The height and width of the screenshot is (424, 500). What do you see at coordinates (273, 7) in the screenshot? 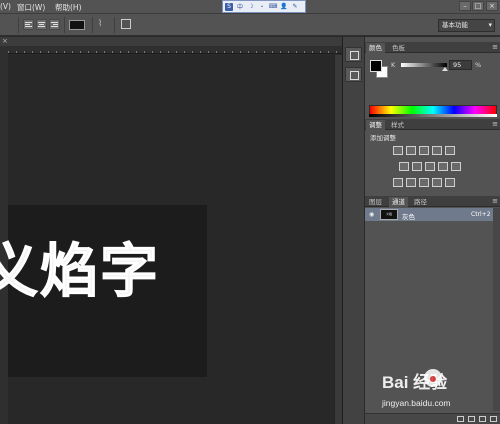
I see `ime-keyboard-icon: ⌨` at bounding box center [273, 7].